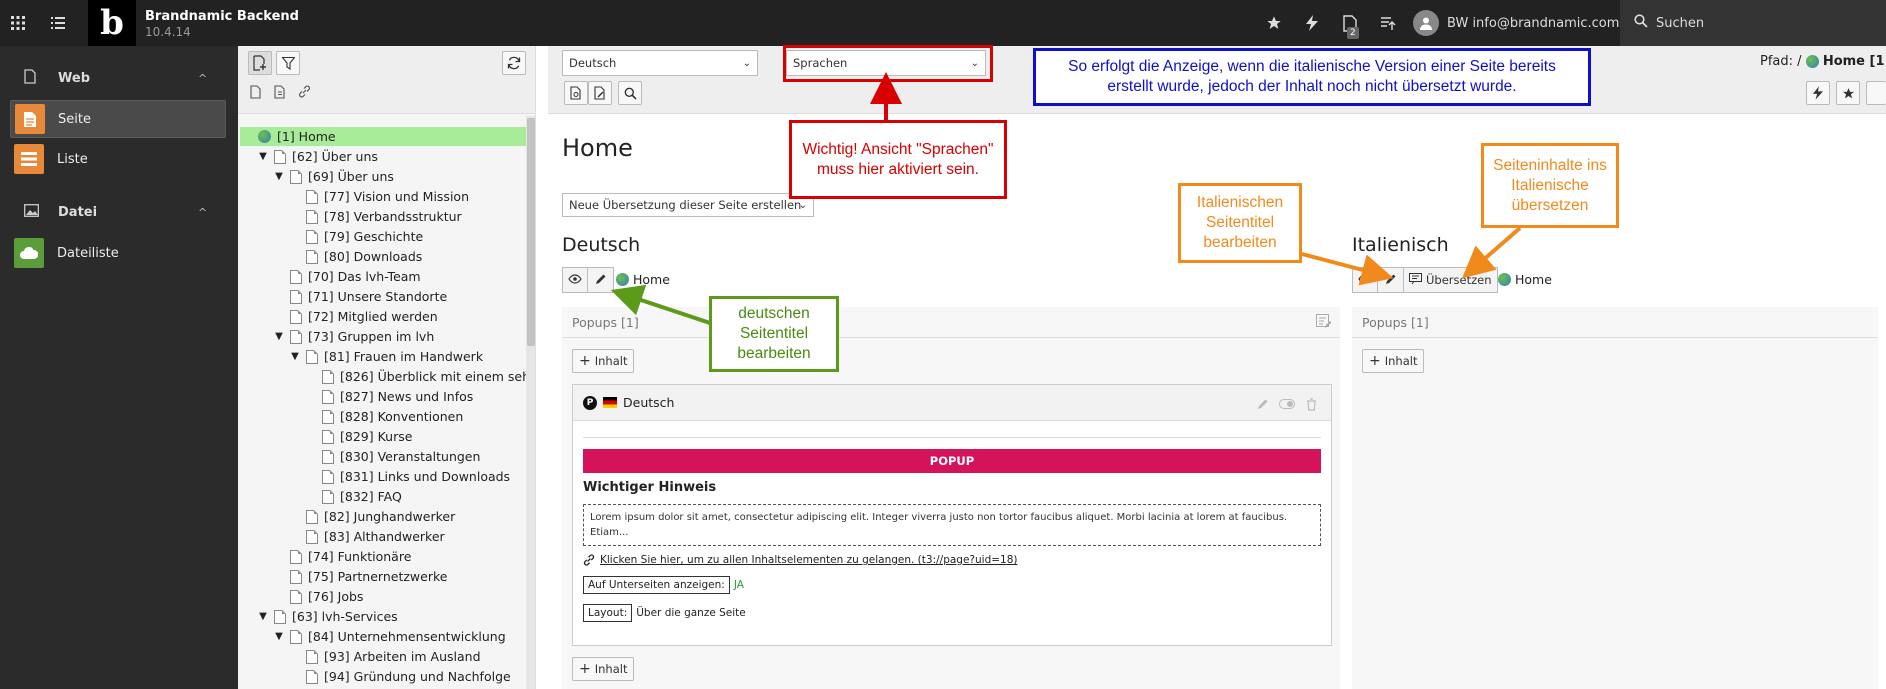 This screenshot has height=689, width=1886. I want to click on tree-node: ▼ [81] Frauen im Handwerk, so click(385, 356).